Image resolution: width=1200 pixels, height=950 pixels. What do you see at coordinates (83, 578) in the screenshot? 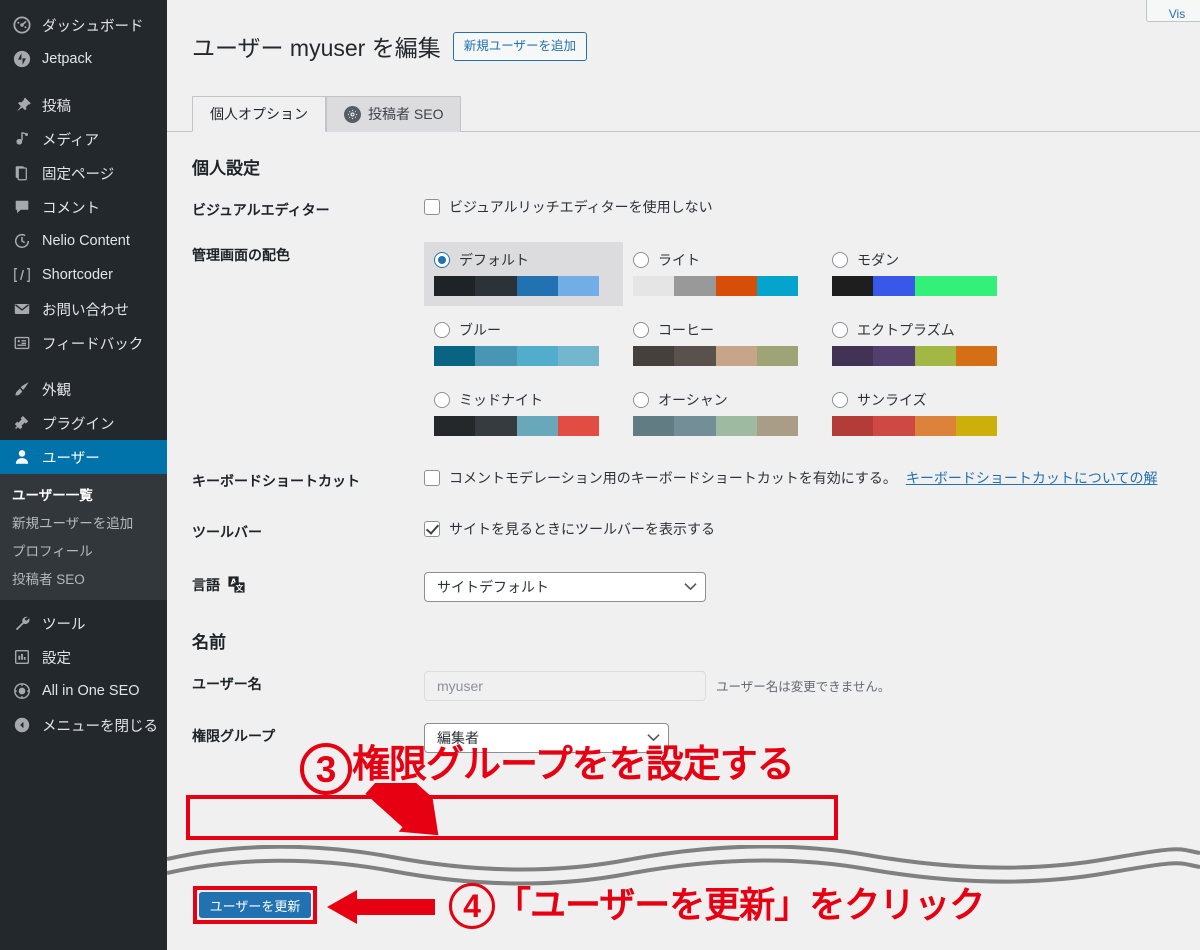
I see `submenu-item-author-seo: 投稿者 SEO` at bounding box center [83, 578].